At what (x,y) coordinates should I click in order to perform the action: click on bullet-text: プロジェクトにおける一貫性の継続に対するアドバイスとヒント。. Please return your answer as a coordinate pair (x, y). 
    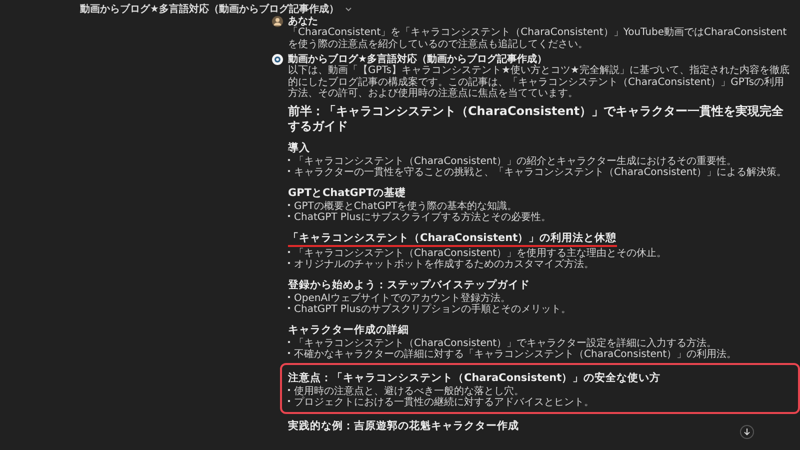
    Looking at the image, I should click on (444, 402).